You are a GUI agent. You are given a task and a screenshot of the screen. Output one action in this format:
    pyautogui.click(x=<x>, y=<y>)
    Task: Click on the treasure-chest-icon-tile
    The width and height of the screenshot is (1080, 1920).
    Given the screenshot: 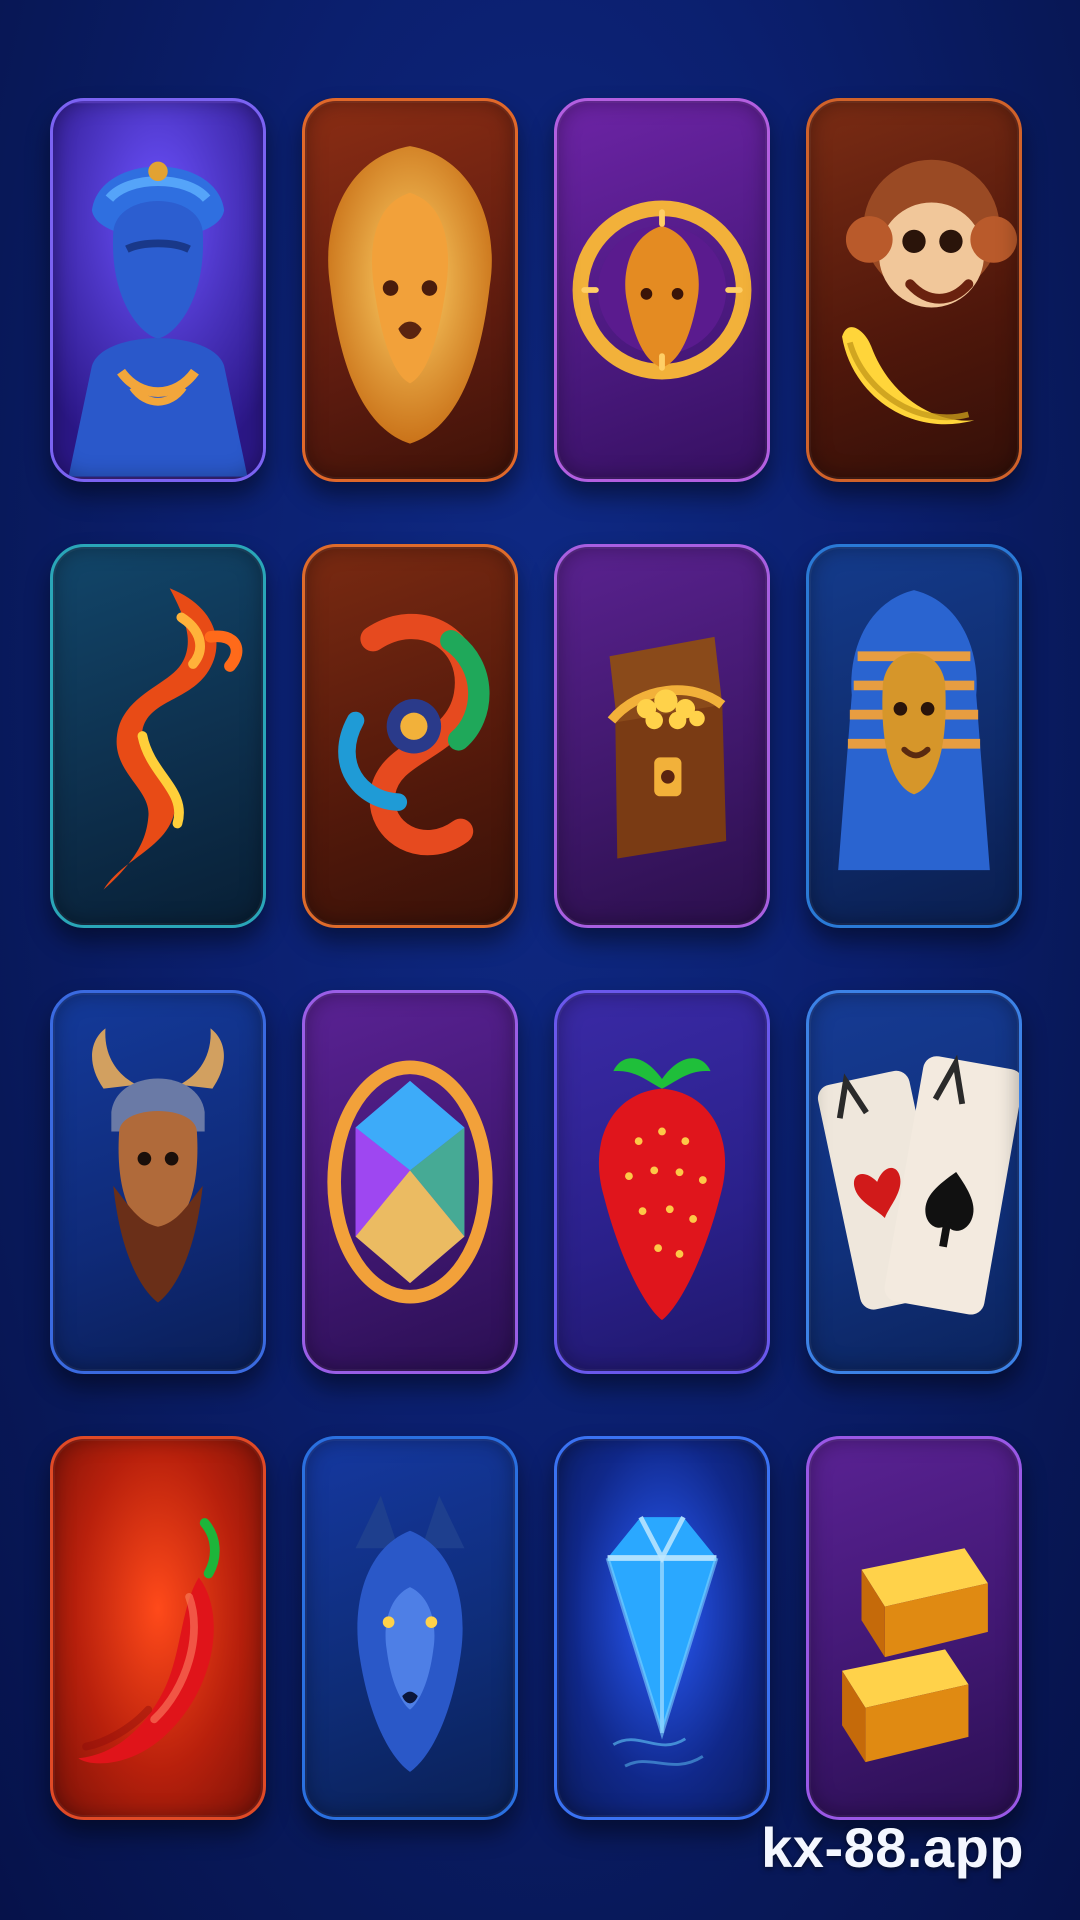 What is the action you would take?
    pyautogui.click(x=662, y=736)
    